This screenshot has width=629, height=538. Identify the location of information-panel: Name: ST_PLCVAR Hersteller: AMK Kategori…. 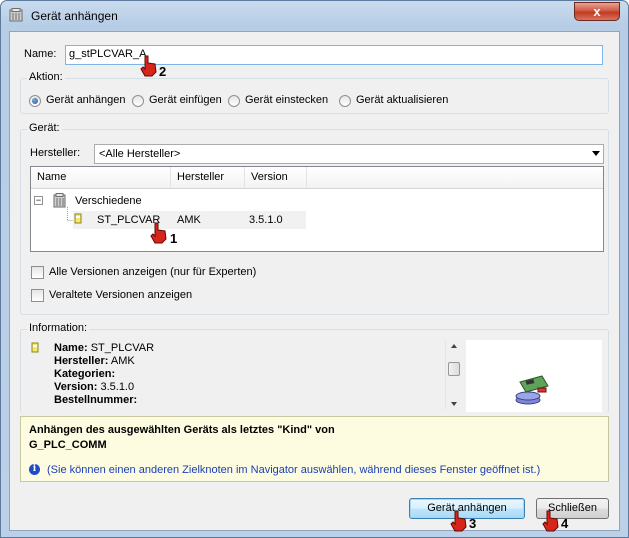
(317, 377).